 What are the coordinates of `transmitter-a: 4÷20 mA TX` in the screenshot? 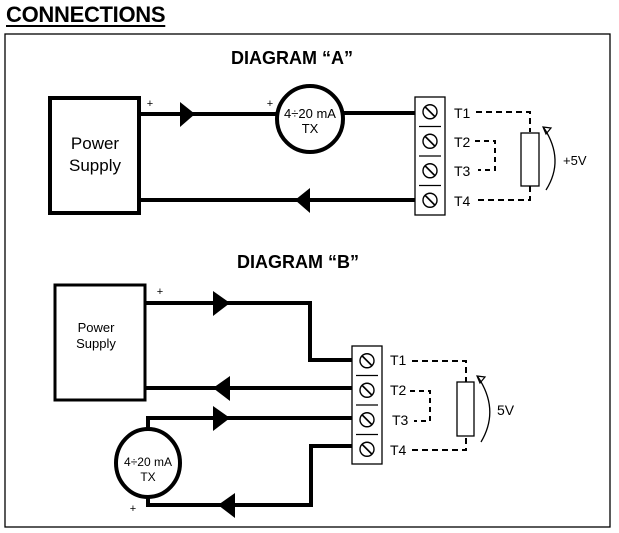 It's located at (310, 119).